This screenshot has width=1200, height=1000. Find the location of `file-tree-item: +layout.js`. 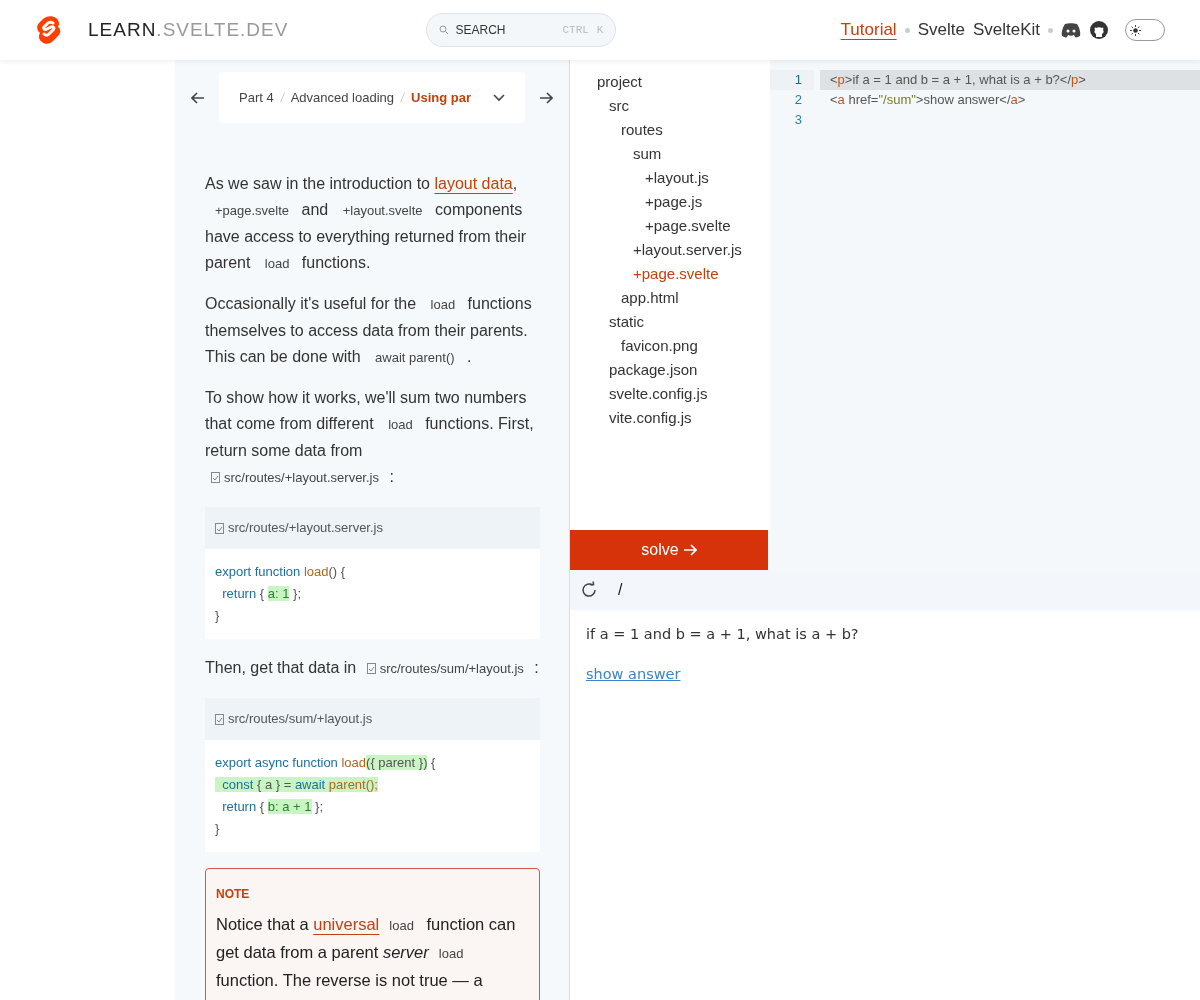

file-tree-item: +layout.js is located at coordinates (670, 178).